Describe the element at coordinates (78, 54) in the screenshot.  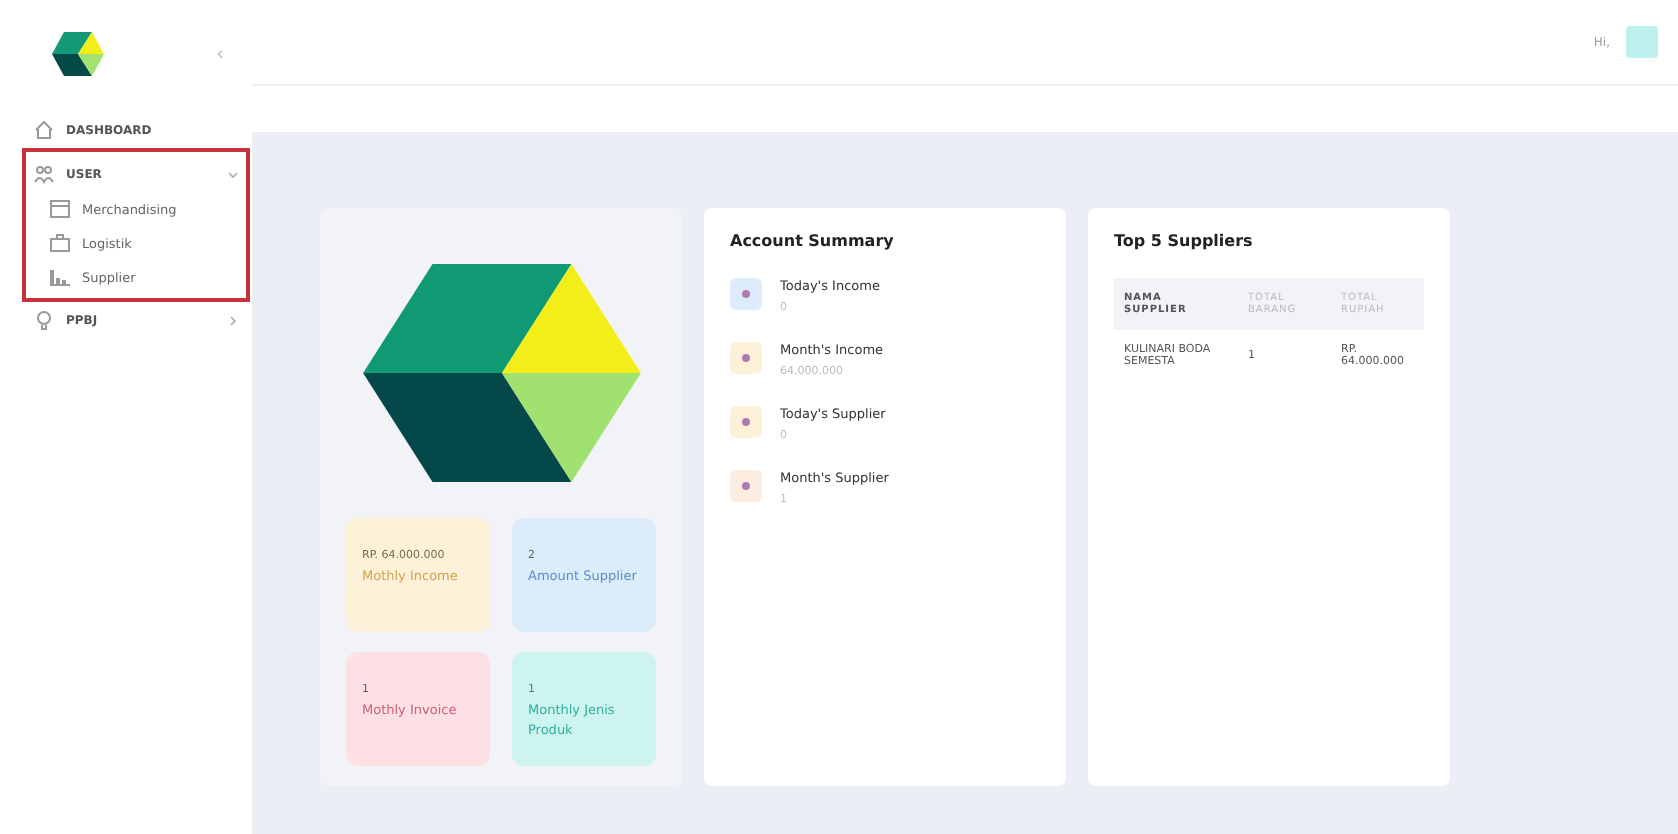
I see `logo-icon` at that location.